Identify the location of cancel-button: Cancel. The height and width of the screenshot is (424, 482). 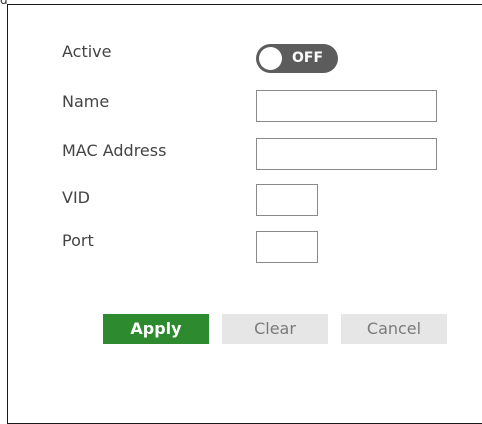
(394, 329).